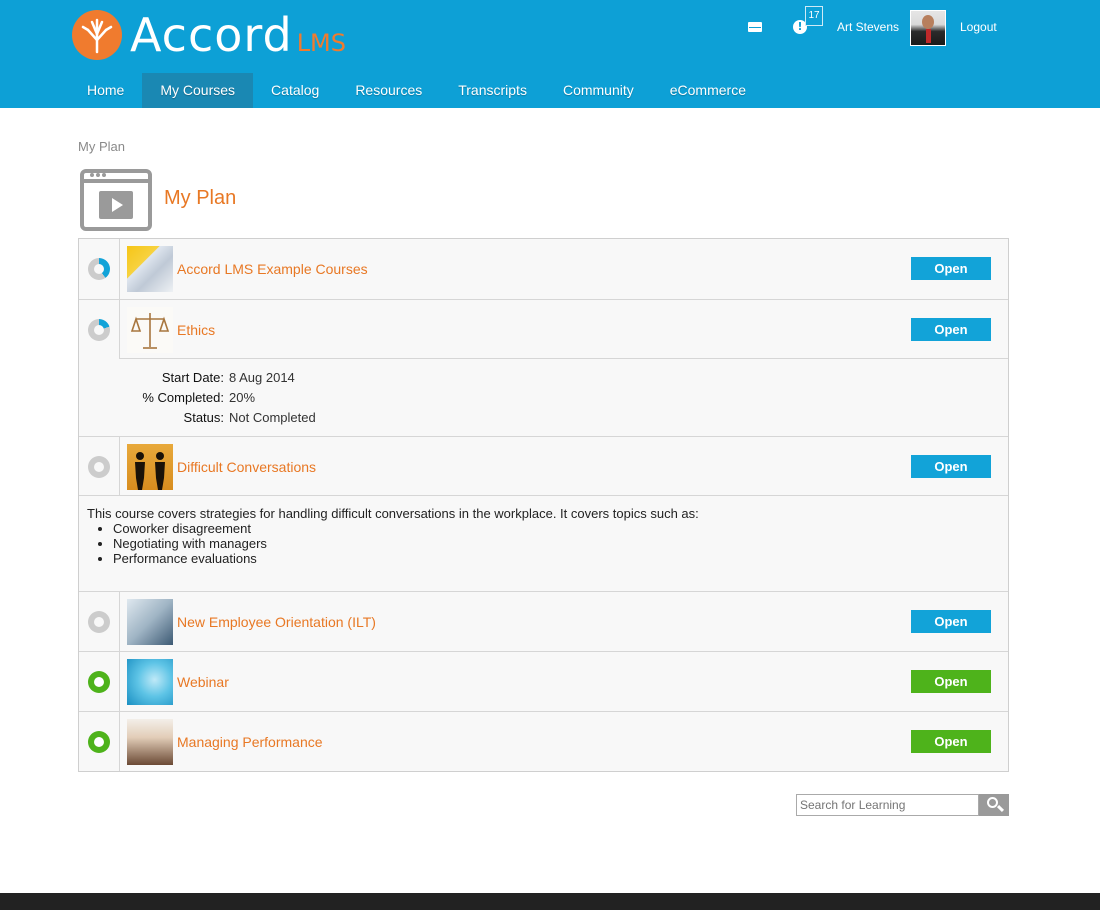 Image resolution: width=1100 pixels, height=910 pixels. What do you see at coordinates (150, 742) in the screenshot?
I see `professional-woman-thumbnail` at bounding box center [150, 742].